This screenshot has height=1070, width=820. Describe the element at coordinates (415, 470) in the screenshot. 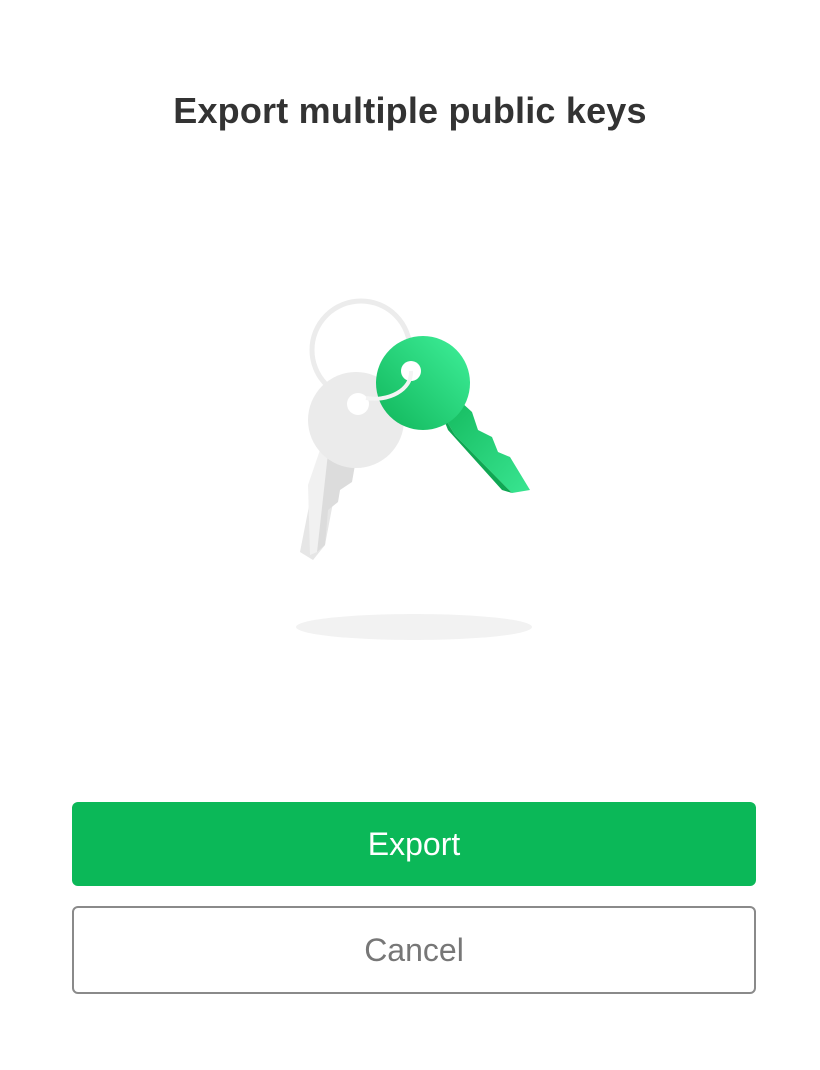

I see `keyring-icon` at that location.